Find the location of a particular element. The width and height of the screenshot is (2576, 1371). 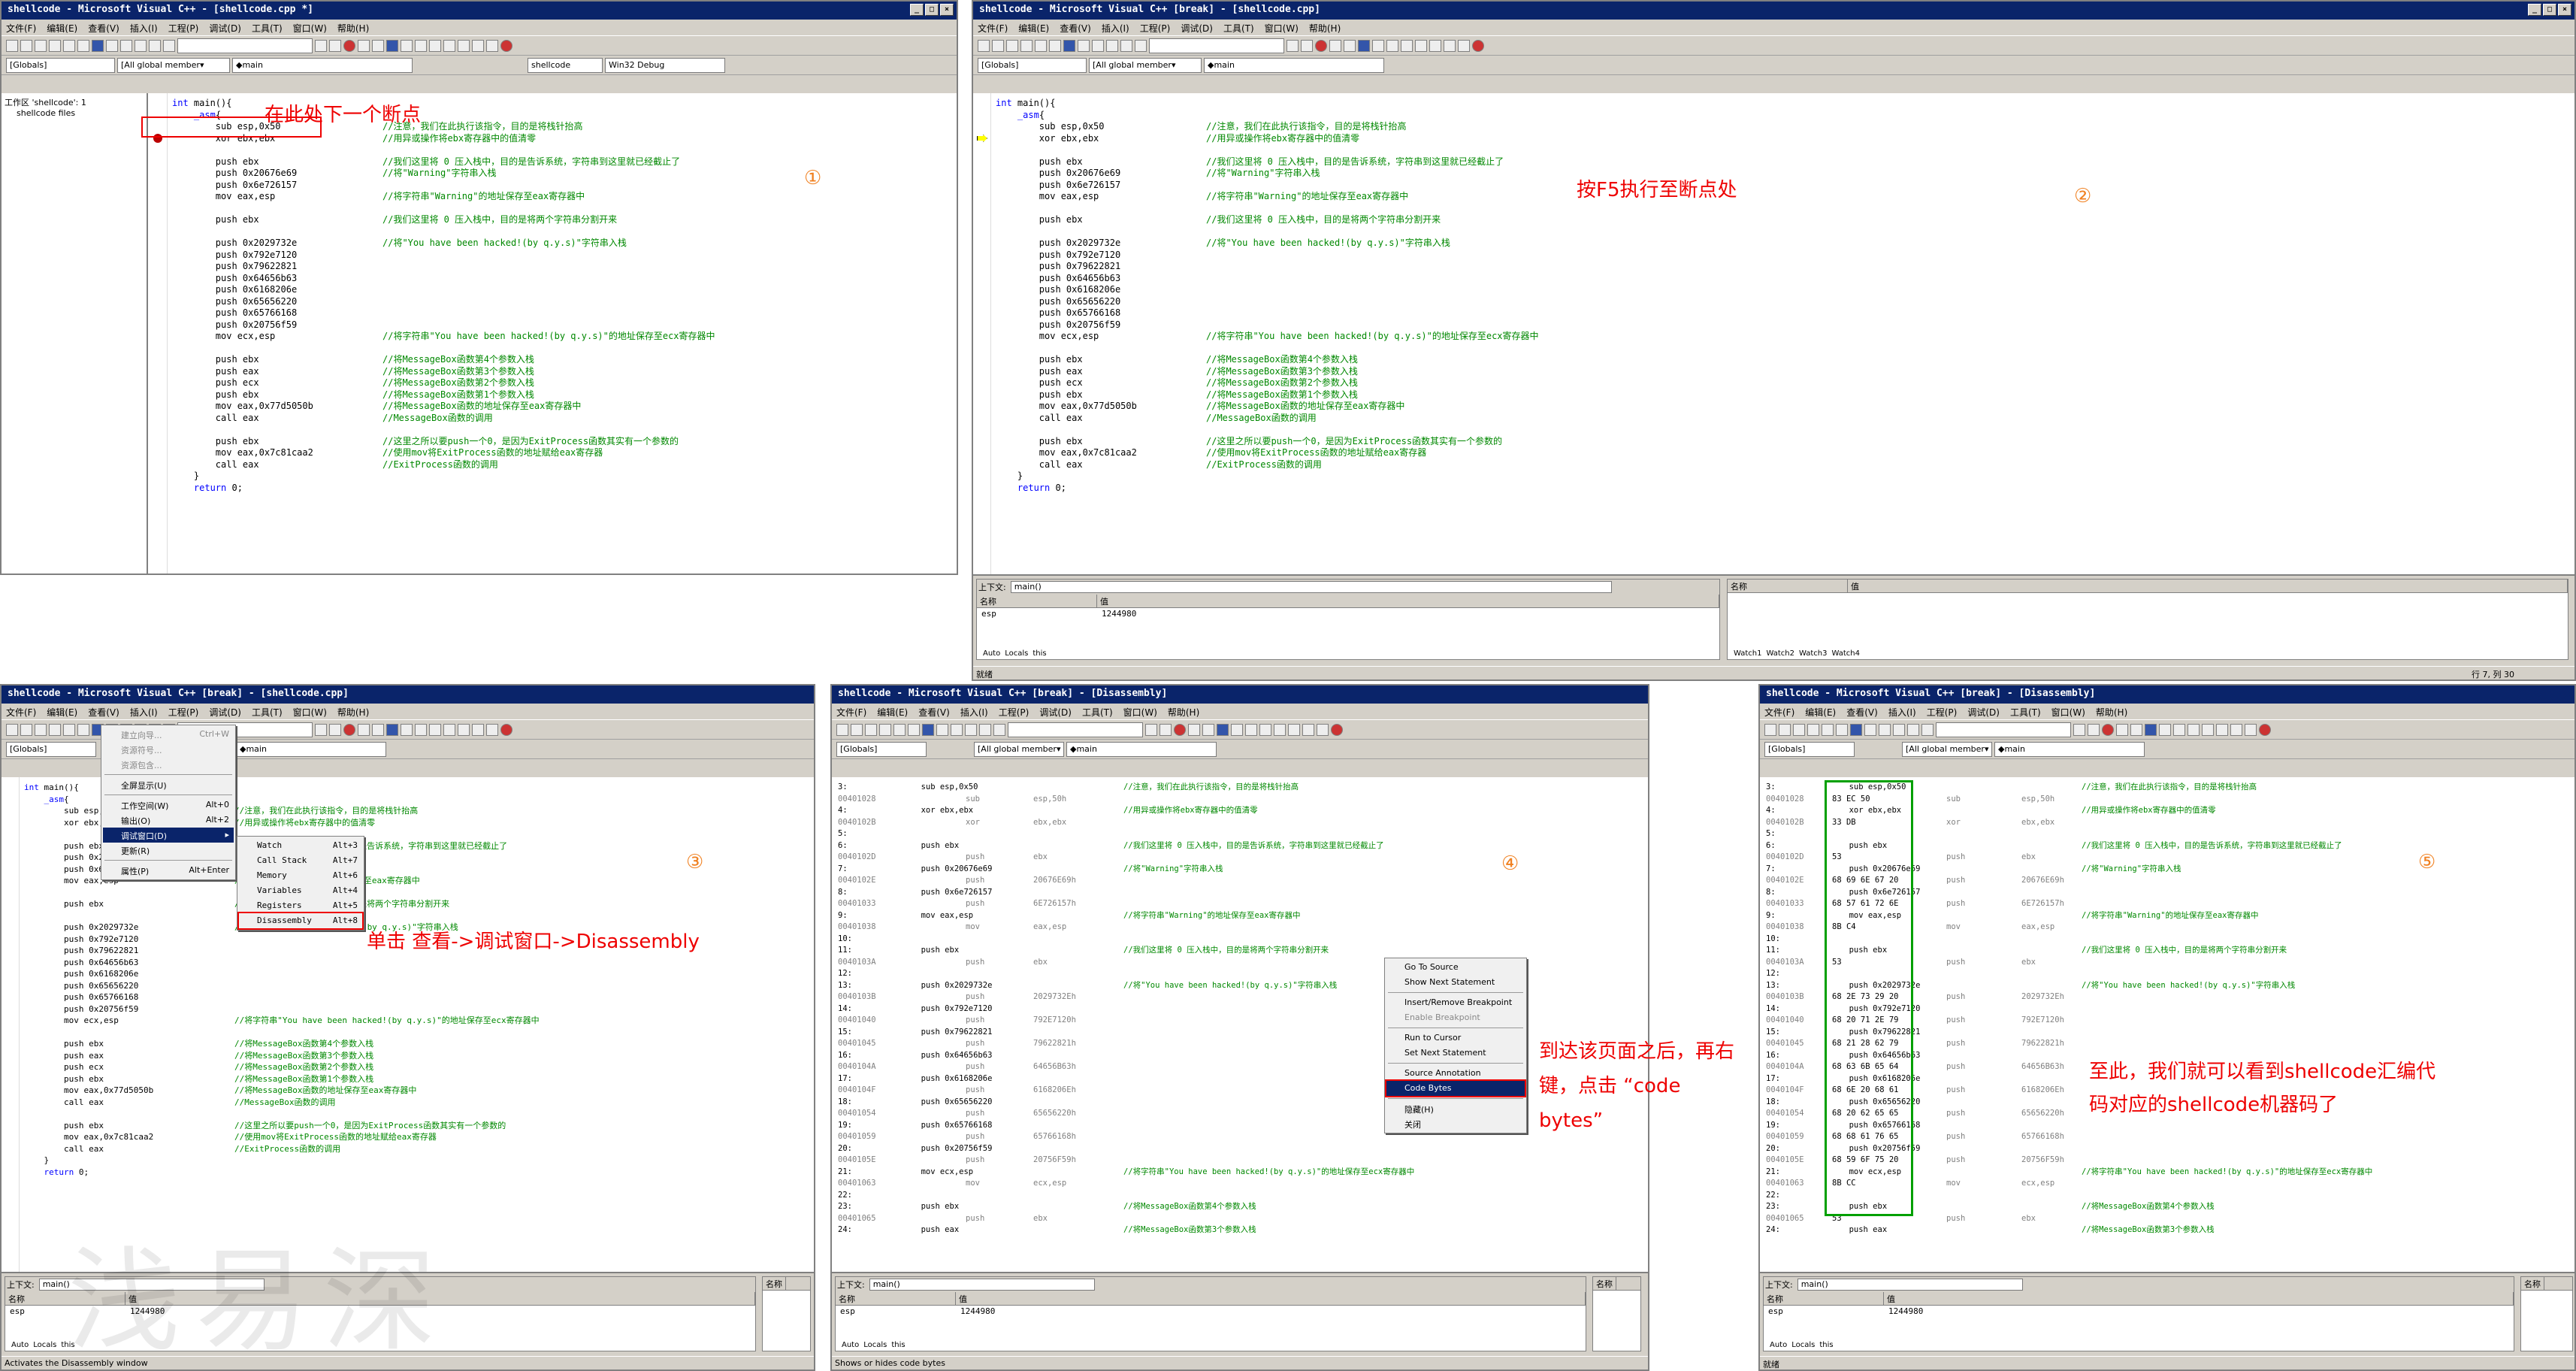

debug-submenu-item: Call Stack Alt+7 is located at coordinates (301, 860).